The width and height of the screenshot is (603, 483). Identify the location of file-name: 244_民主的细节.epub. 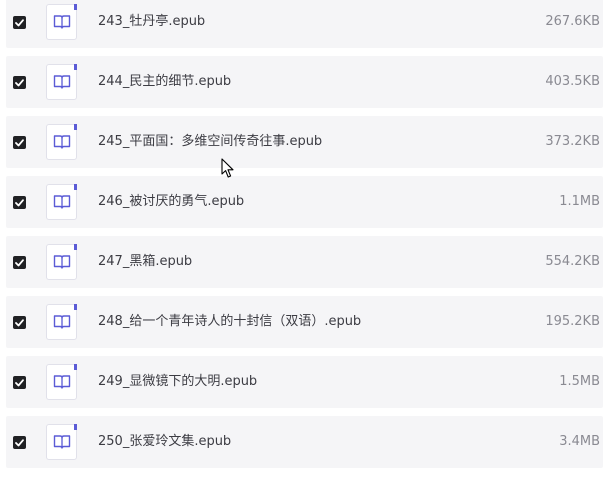
(164, 82).